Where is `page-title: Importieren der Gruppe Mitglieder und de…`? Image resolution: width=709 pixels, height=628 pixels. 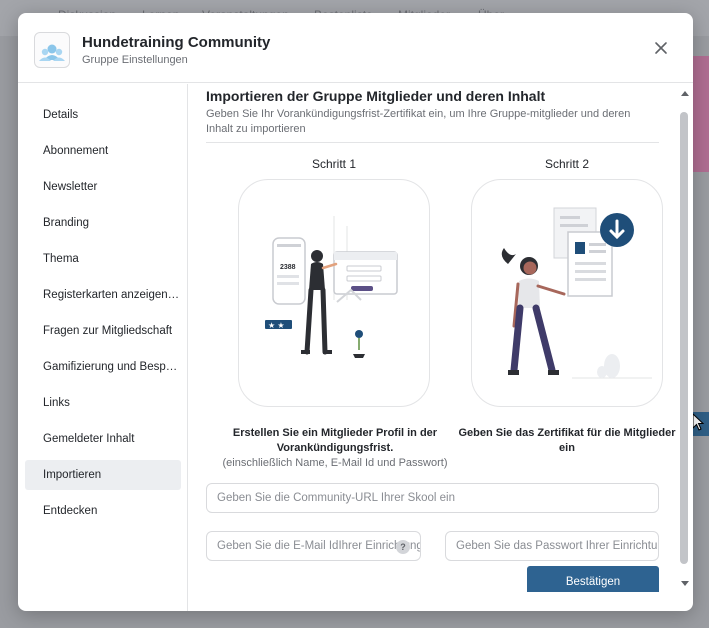 page-title: Importieren der Gruppe Mitglieder und de… is located at coordinates (376, 96).